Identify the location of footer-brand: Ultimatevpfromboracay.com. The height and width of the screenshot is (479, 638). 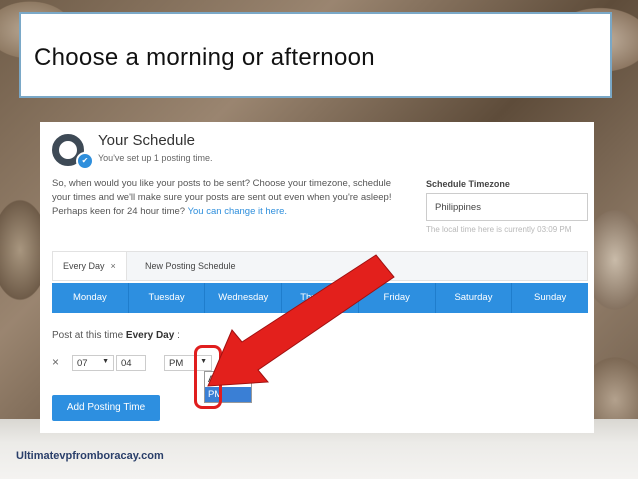
(90, 456).